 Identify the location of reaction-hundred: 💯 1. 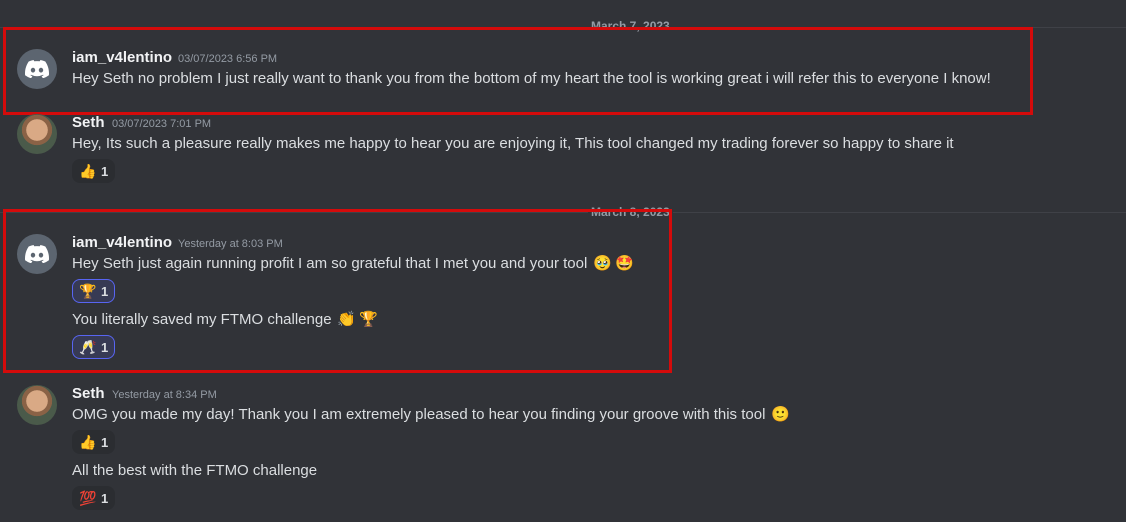
(94, 498).